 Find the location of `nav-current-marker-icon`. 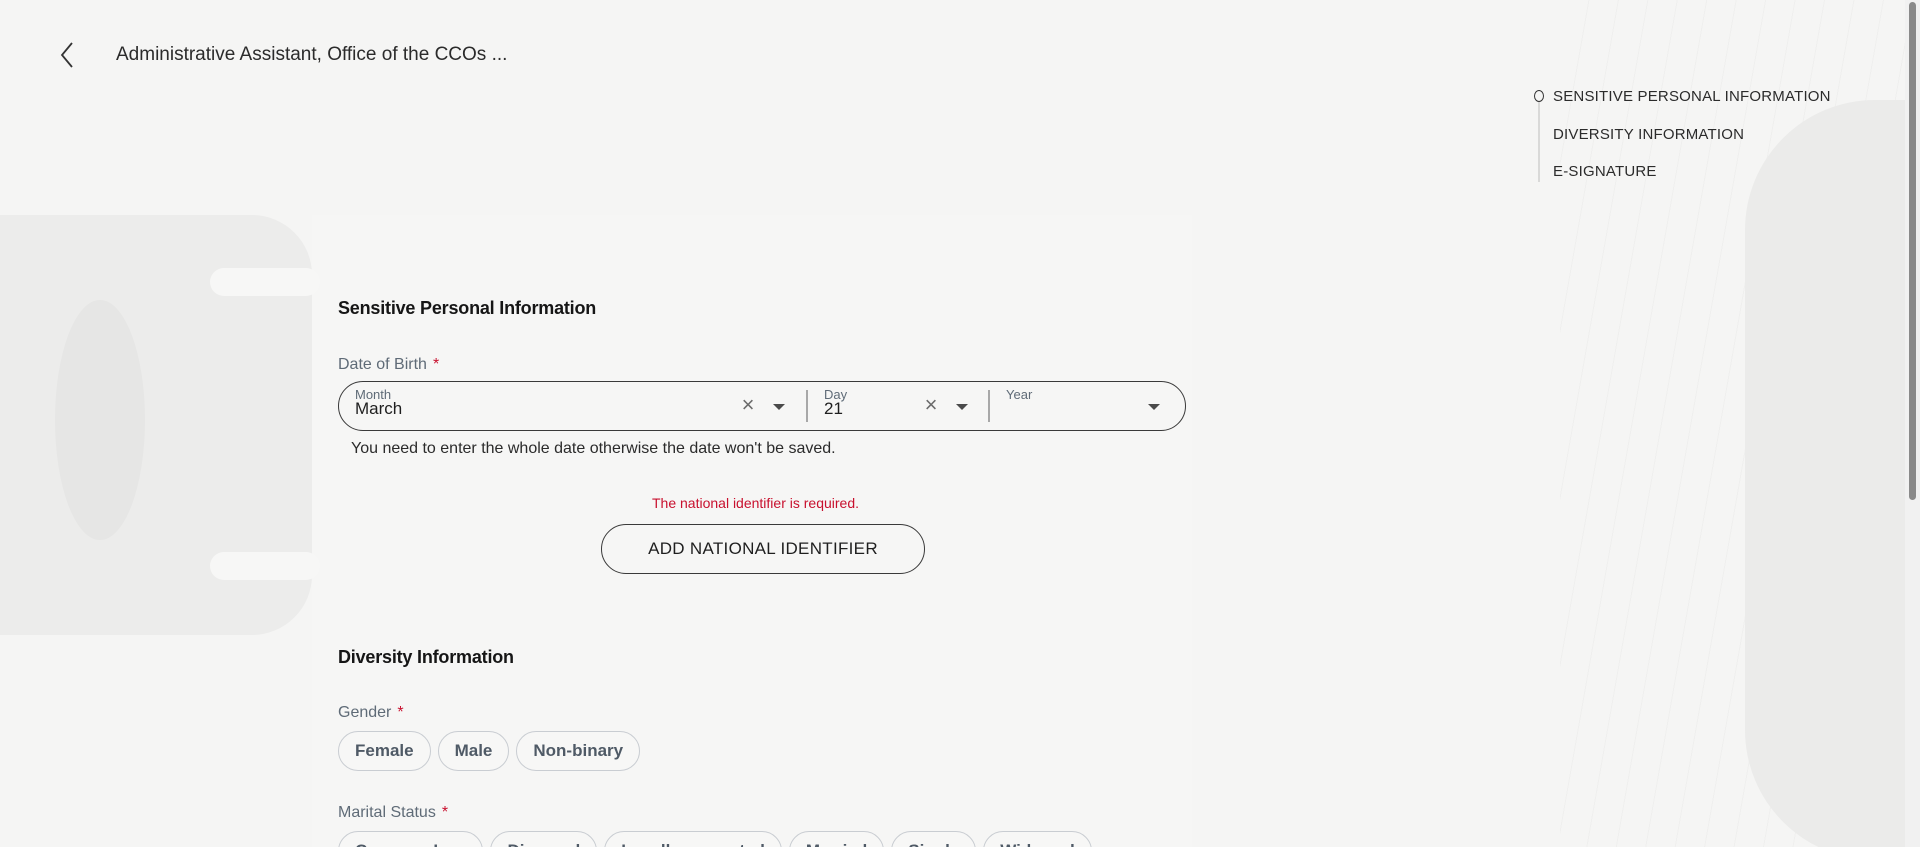

nav-current-marker-icon is located at coordinates (1539, 96).